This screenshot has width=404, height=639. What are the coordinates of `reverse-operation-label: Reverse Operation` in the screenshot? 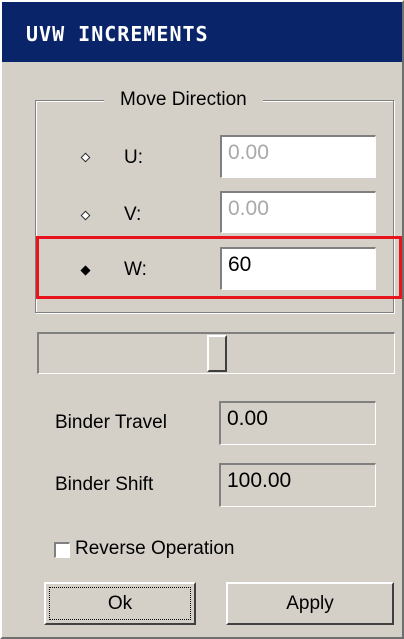 It's located at (154, 549).